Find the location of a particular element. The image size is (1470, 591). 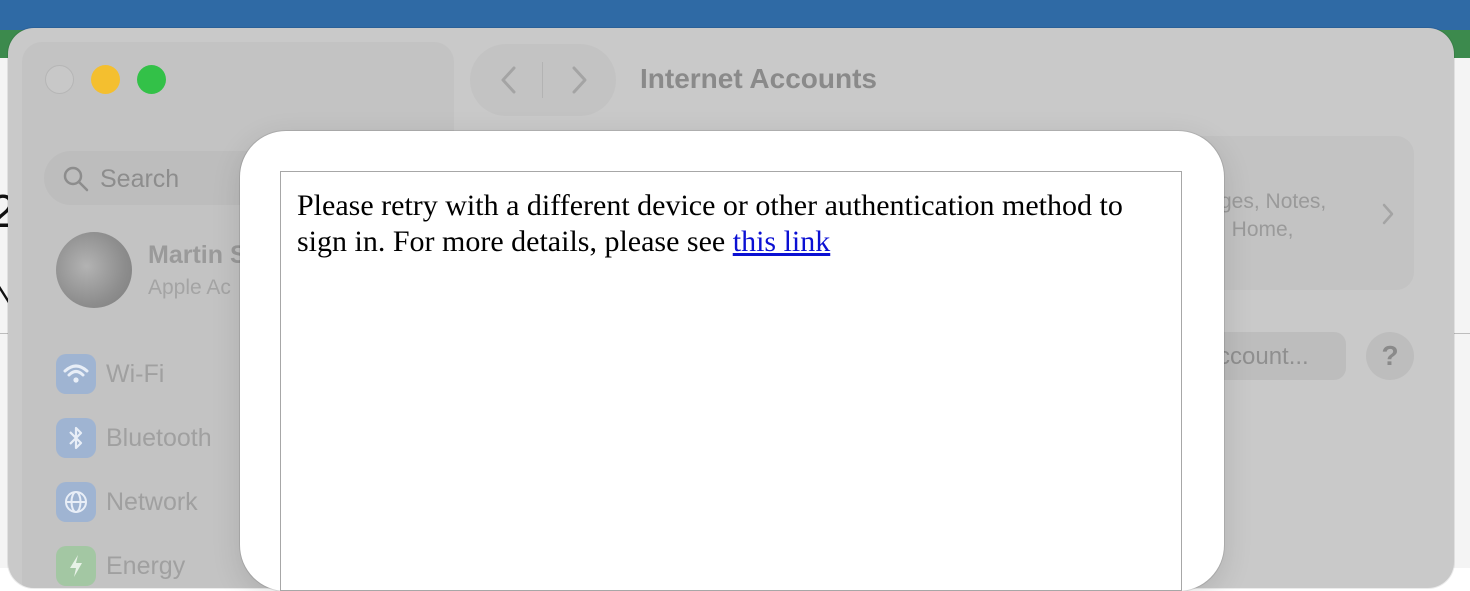

search-icon is located at coordinates (76, 181).